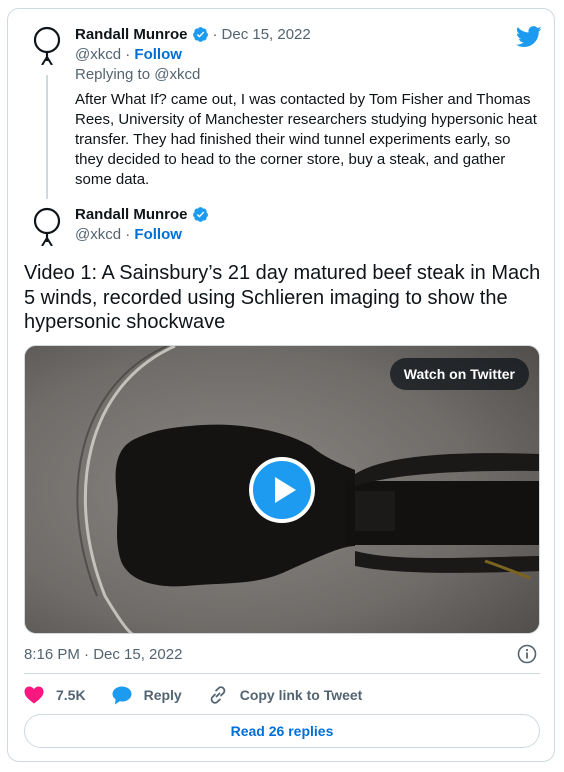 The image size is (564, 772). I want to click on author-row: Randall Munroe, so click(142, 214).